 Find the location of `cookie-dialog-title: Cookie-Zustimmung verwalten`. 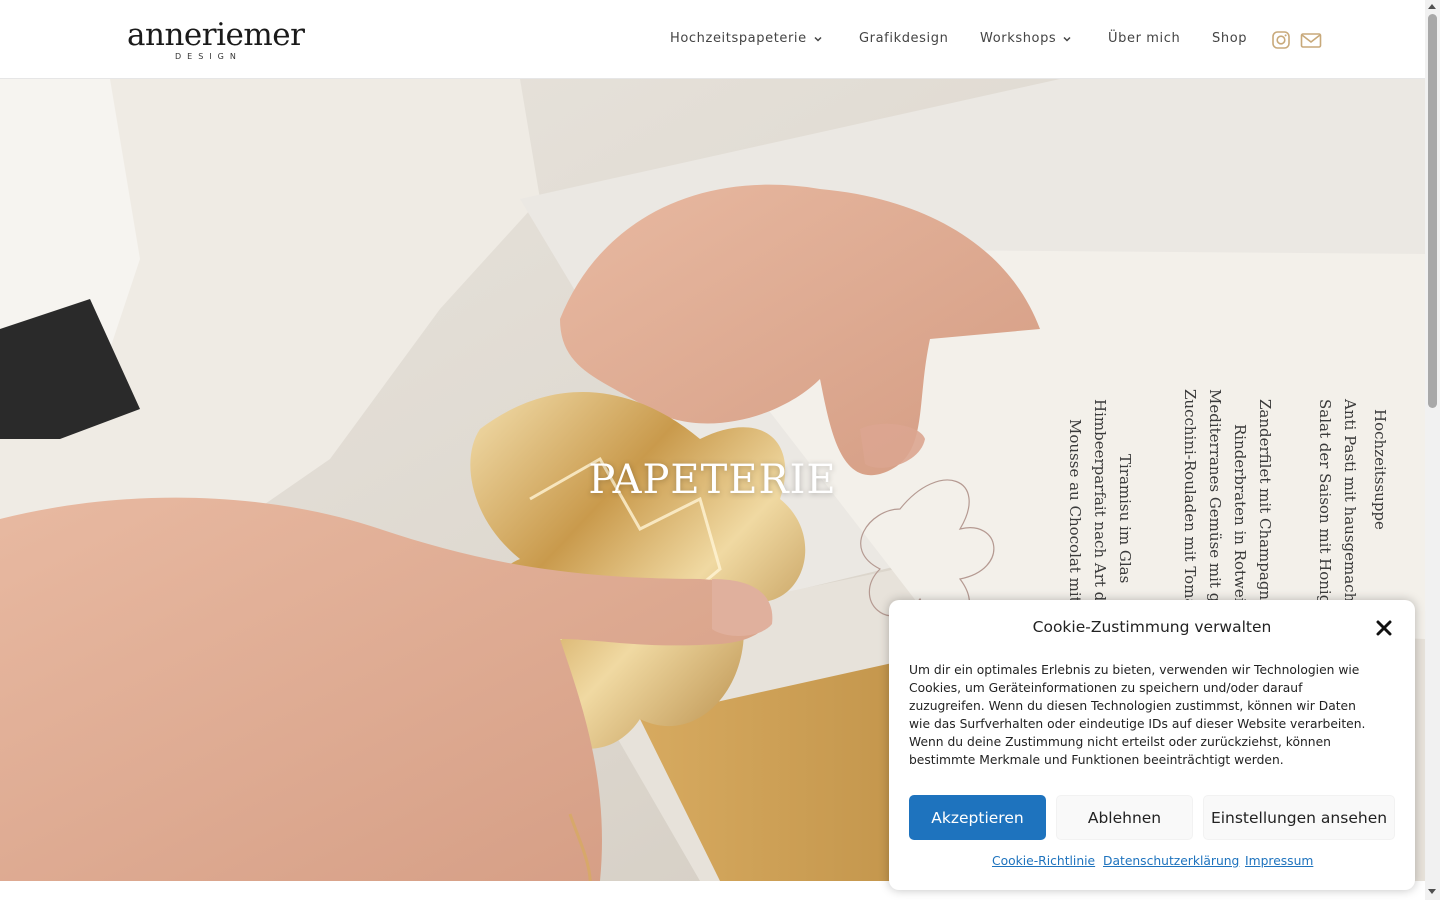

cookie-dialog-title: Cookie-Zustimmung verwalten is located at coordinates (1152, 627).